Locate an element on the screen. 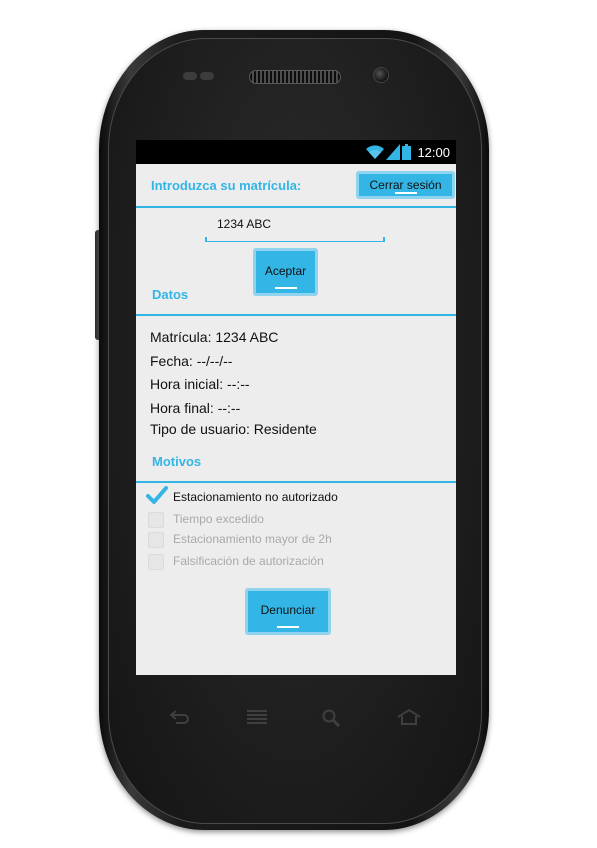 The width and height of the screenshot is (597, 848). accept-button: Aceptar is located at coordinates (285, 272).